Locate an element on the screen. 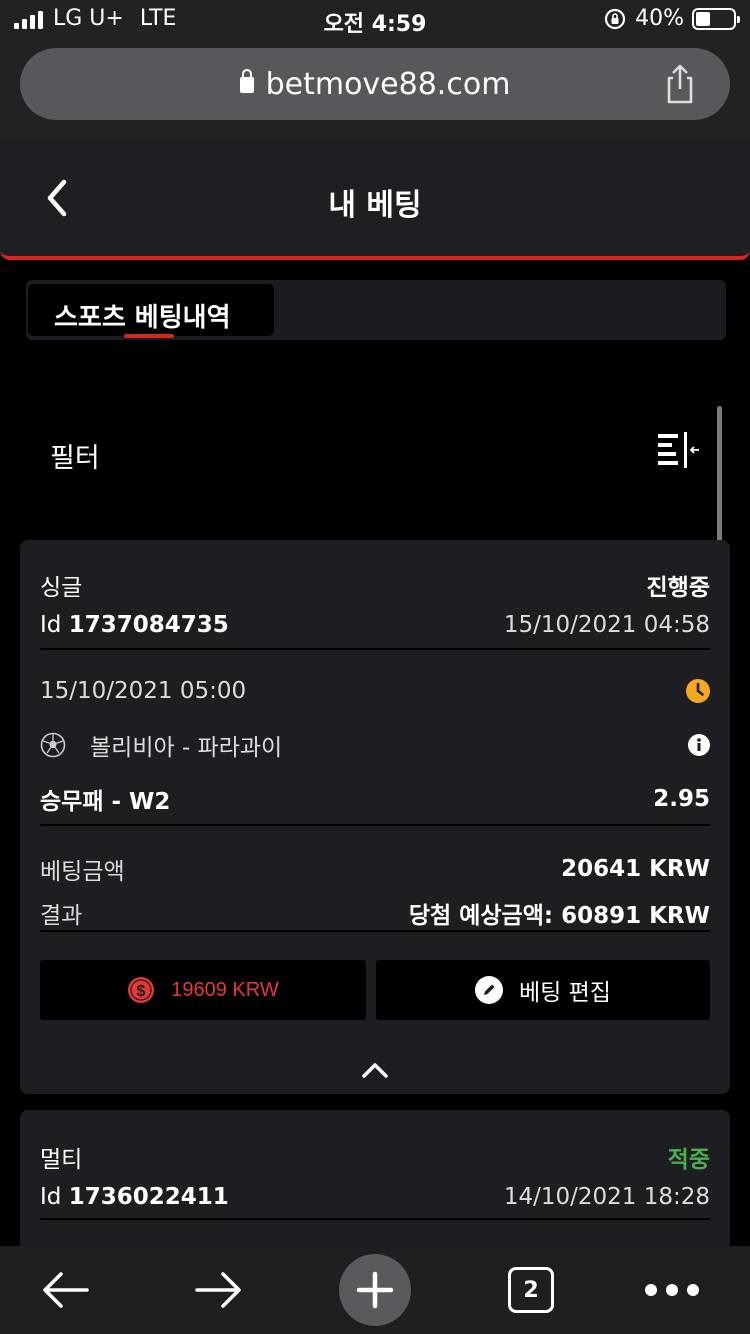 Image resolution: width=750 pixels, height=1334 pixels. arrow-left-icon is located at coordinates (66, 1290).